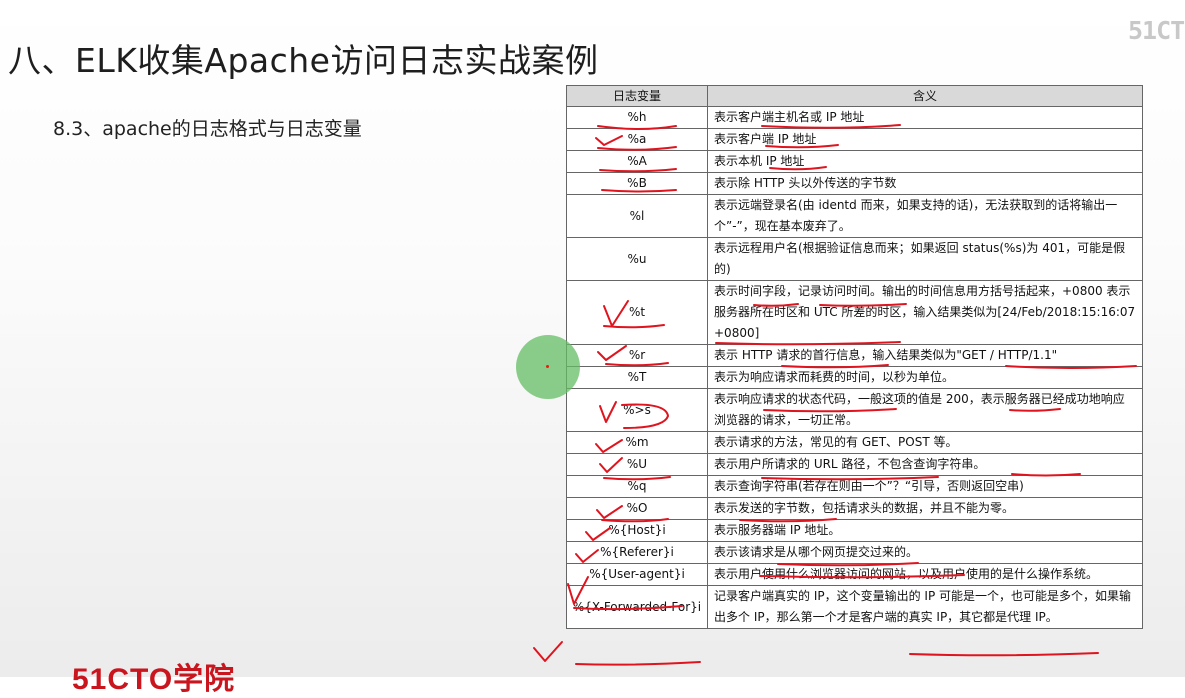 The height and width of the screenshot is (698, 1185). I want to click on meaning-cell: 表示为响应请求而耗费的时间，以秒为单位。, so click(925, 377).